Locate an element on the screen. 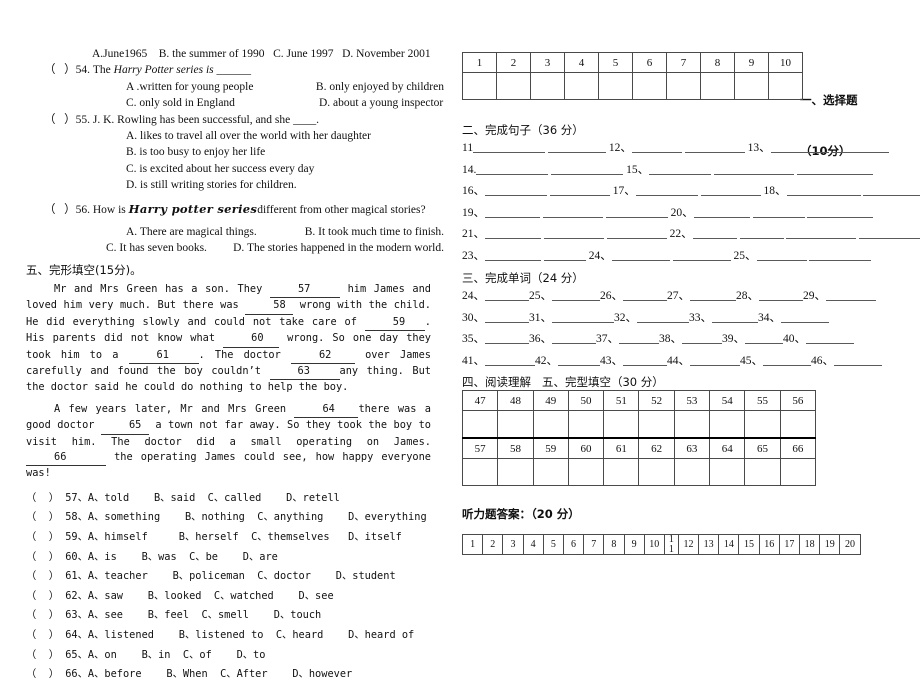 The width and height of the screenshot is (920, 685). q54-option-d: D. about a young inspector is located at coordinates (381, 103).